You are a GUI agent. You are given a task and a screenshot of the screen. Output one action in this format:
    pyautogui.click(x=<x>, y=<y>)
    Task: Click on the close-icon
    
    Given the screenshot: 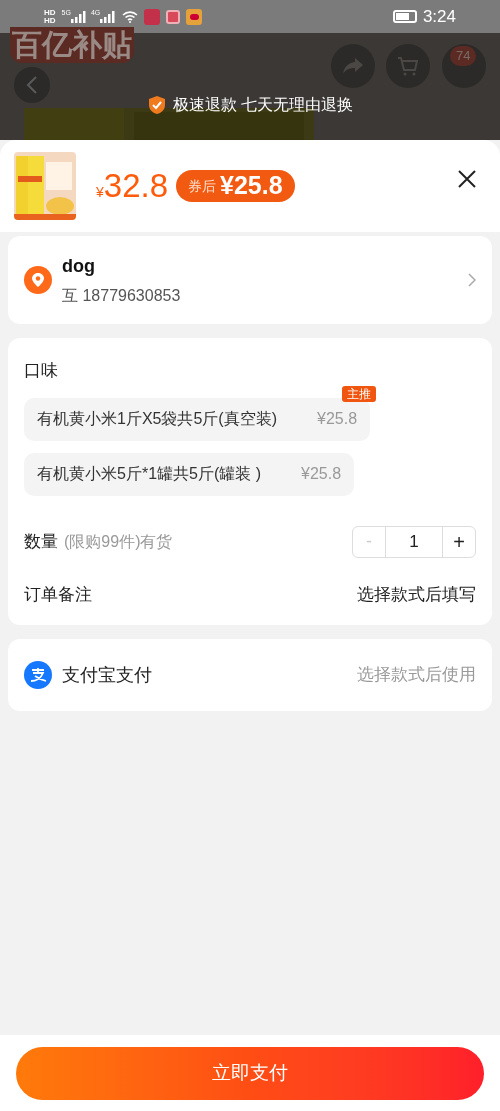 What is the action you would take?
    pyautogui.click(x=467, y=179)
    